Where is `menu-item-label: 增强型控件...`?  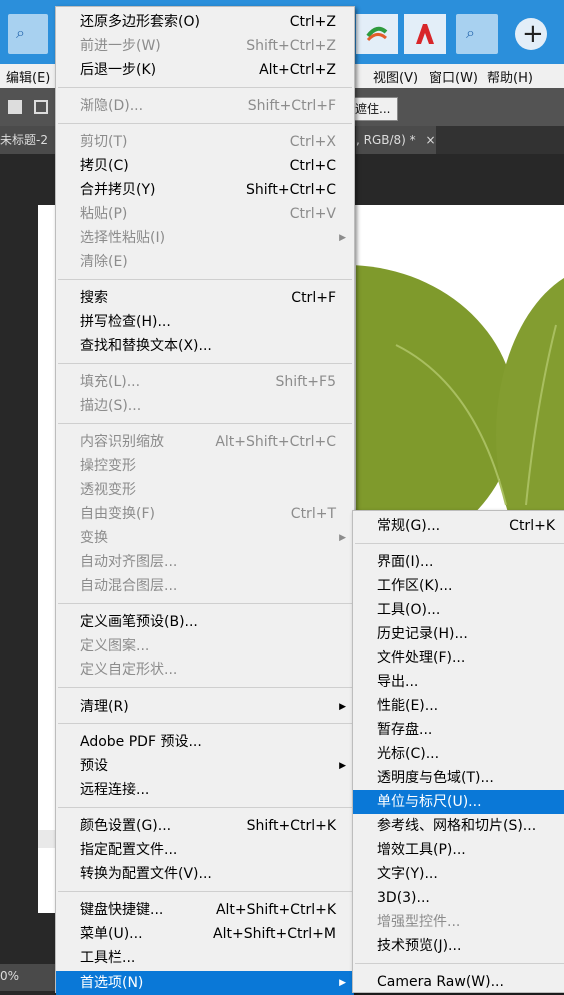
menu-item-label: 增强型控件... is located at coordinates (419, 922).